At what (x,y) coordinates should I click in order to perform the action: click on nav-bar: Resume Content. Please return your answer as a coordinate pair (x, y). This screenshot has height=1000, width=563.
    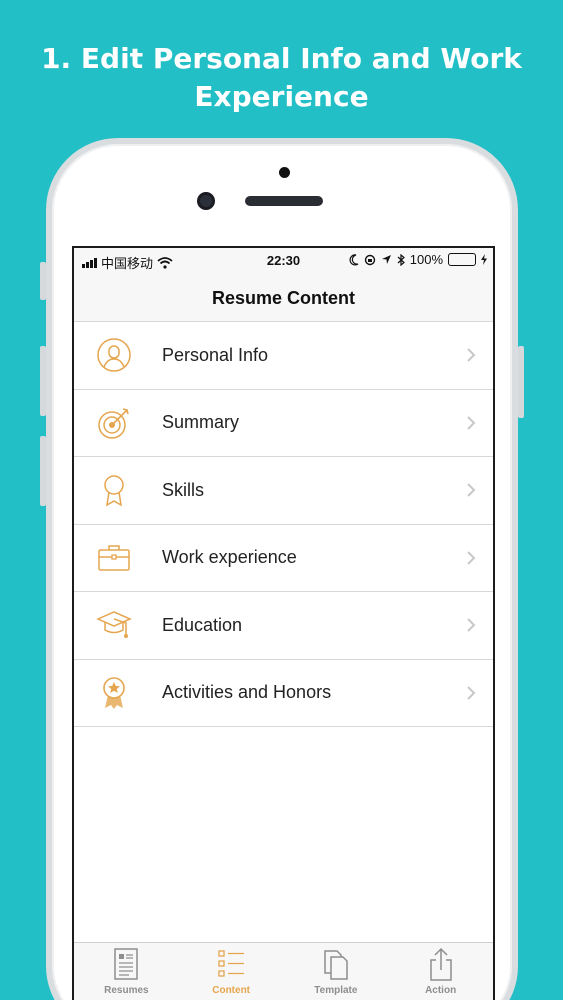
    Looking at the image, I should click on (283, 298).